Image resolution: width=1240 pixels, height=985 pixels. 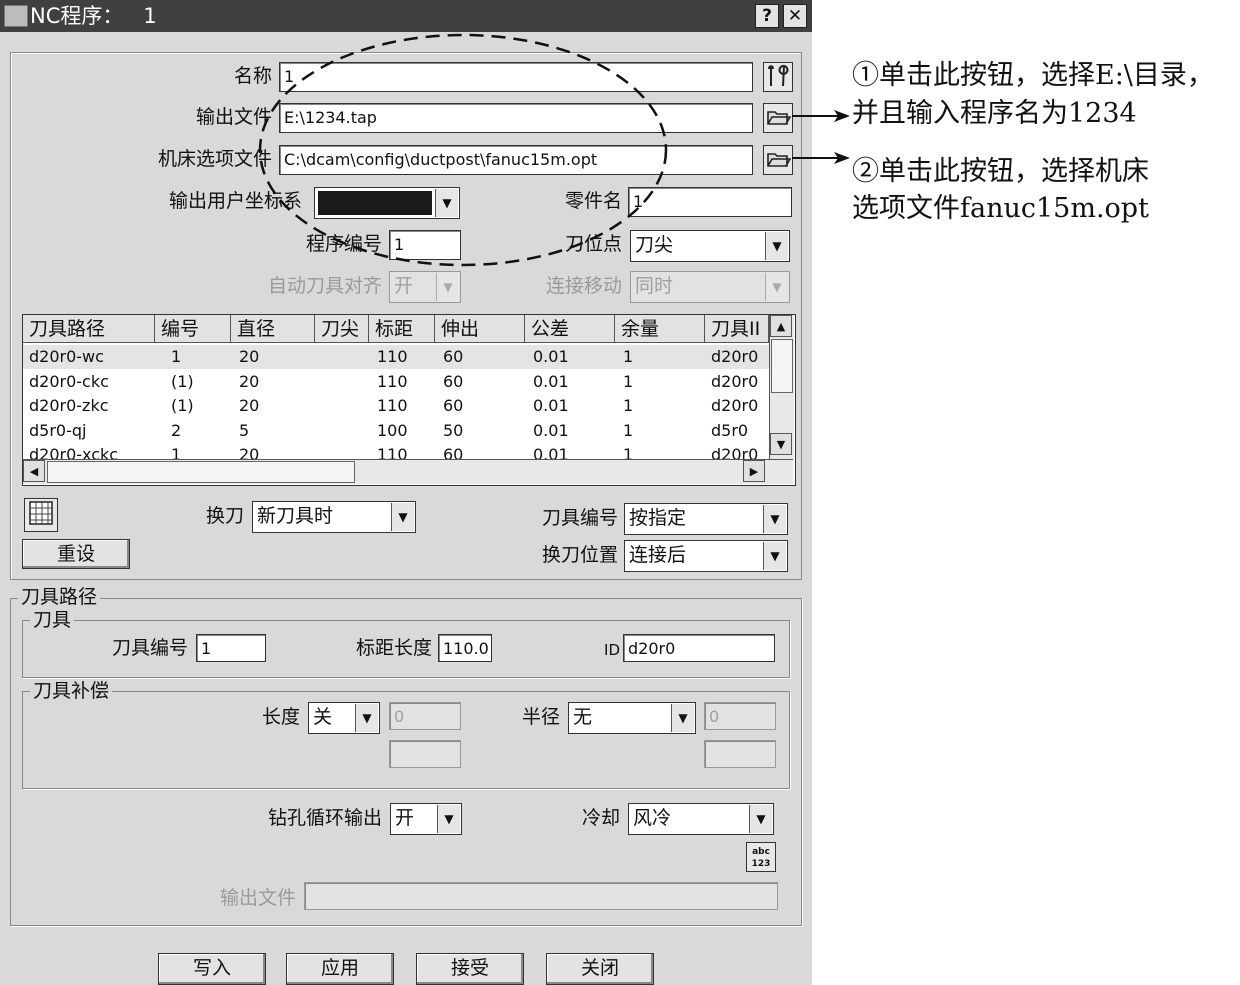 What do you see at coordinates (463, 150) in the screenshot?
I see `highlight-ellipse` at bounding box center [463, 150].